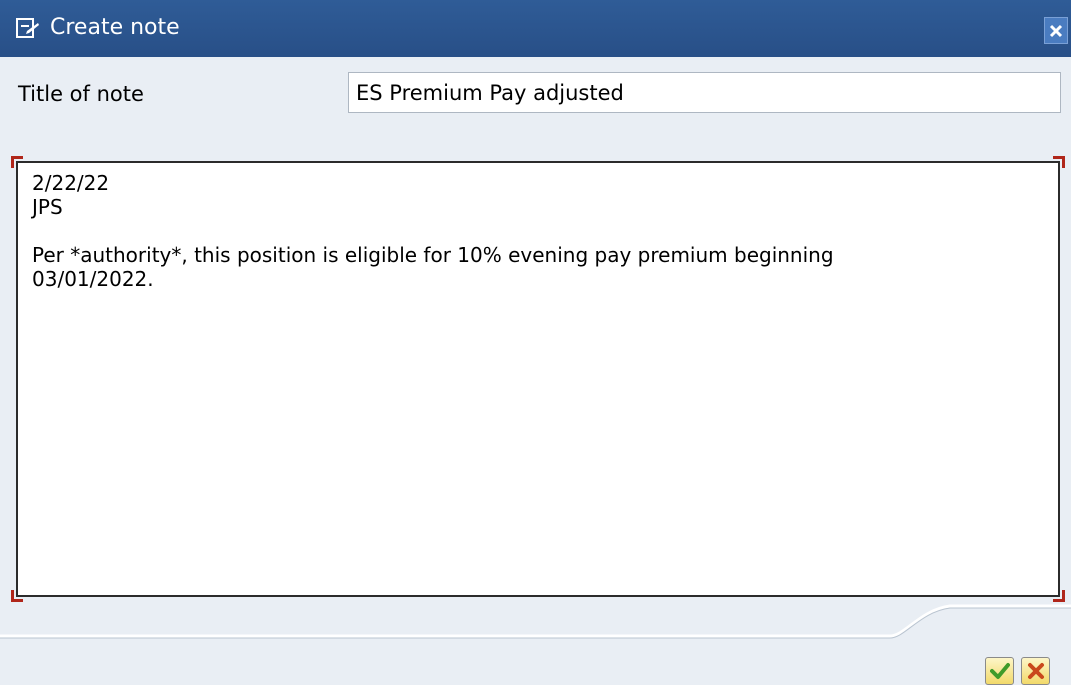 This screenshot has width=1071, height=685. I want to click on title-of-note-input, so click(704, 92).